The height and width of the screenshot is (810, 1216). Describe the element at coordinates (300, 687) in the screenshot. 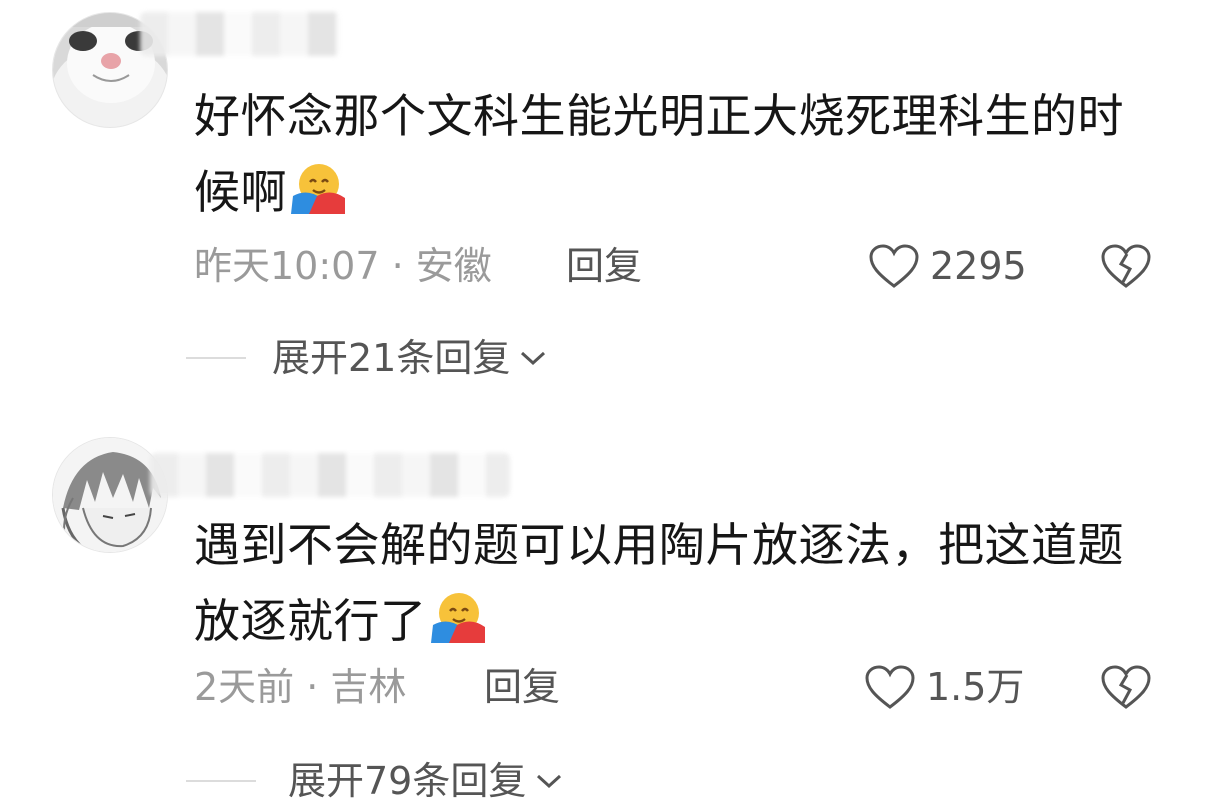

I see `time-location: 2天前 · 吉林` at that location.